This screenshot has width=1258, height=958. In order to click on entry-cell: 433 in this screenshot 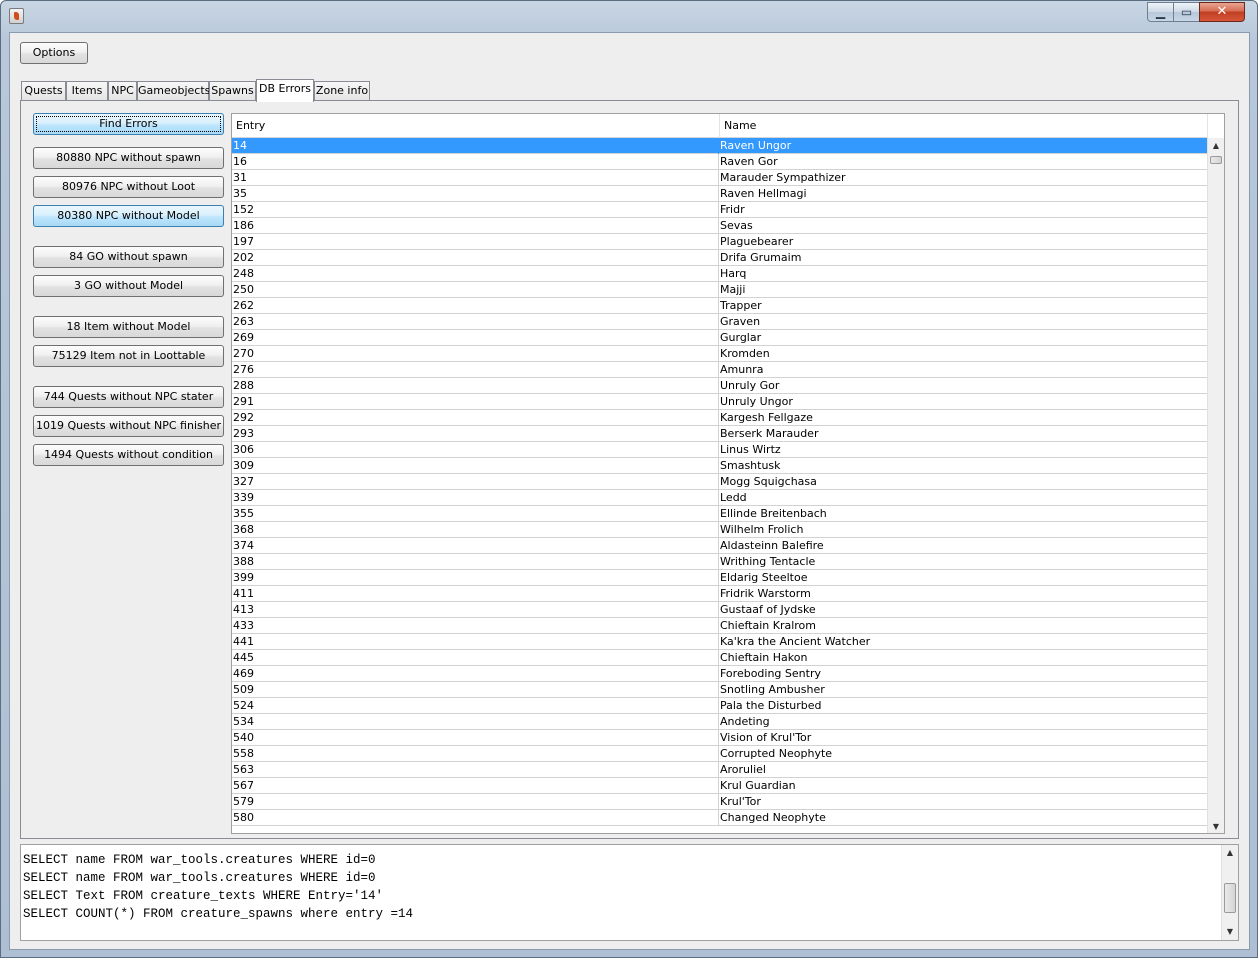, I will do `click(476, 626)`.